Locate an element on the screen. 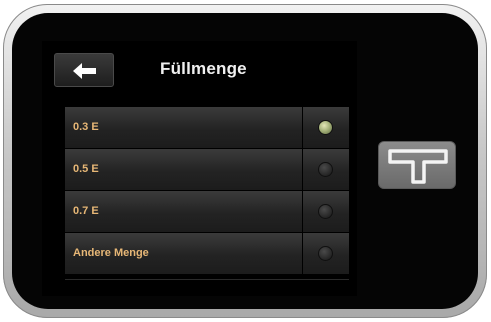 The width and height of the screenshot is (491, 322). list-divider is located at coordinates (207, 279).